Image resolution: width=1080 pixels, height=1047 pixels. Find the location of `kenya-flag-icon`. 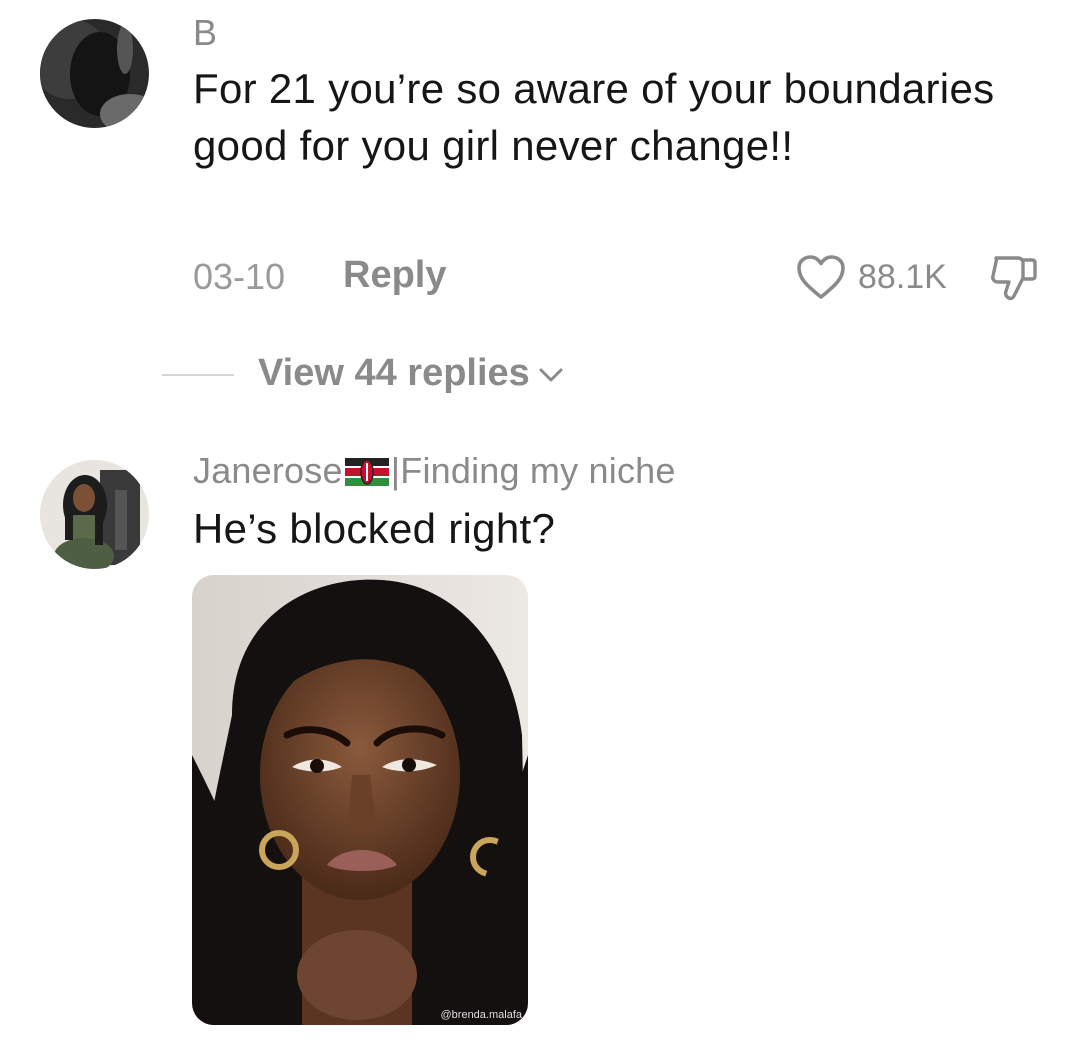

kenya-flag-icon is located at coordinates (366, 472).